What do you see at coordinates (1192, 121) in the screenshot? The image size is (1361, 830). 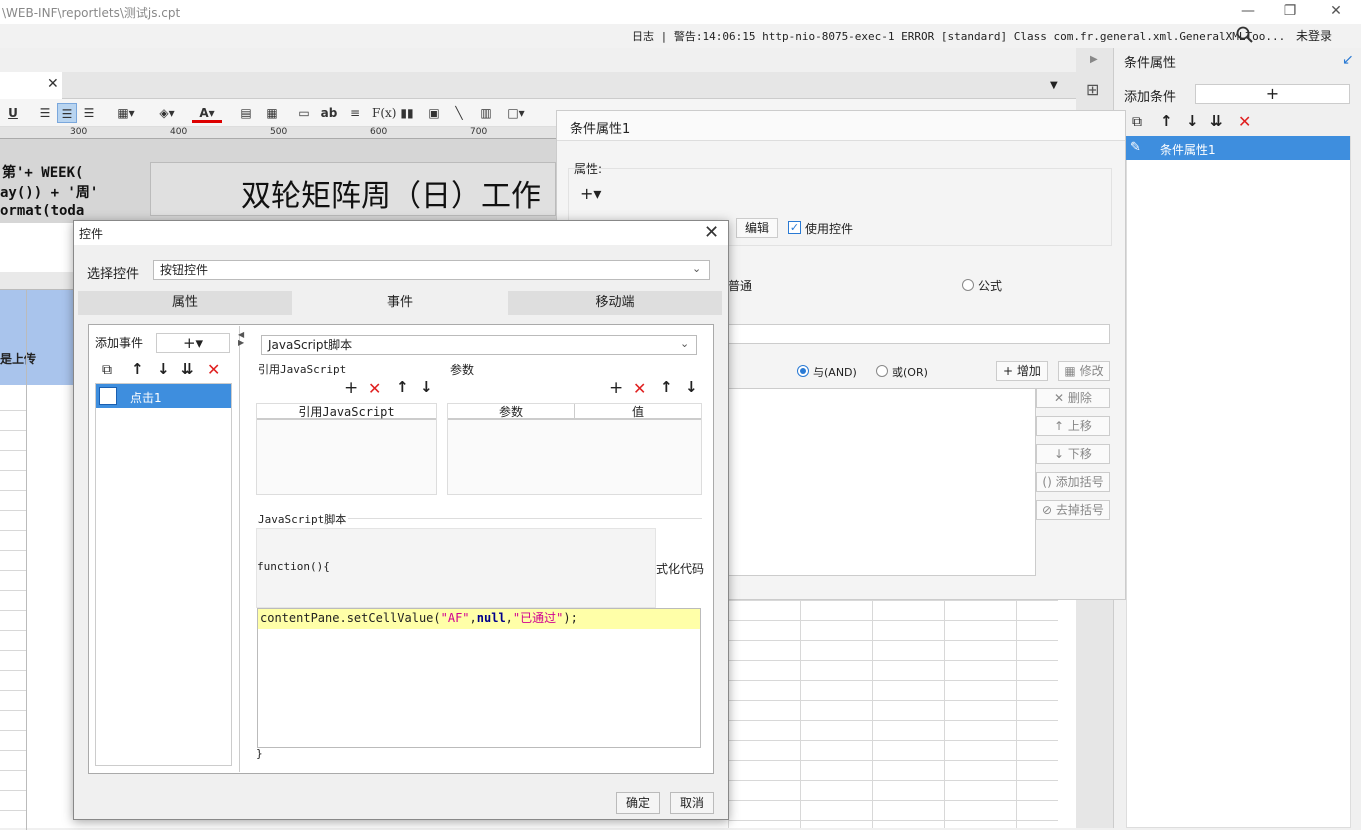 I see `move-down-icon: ↓` at bounding box center [1192, 121].